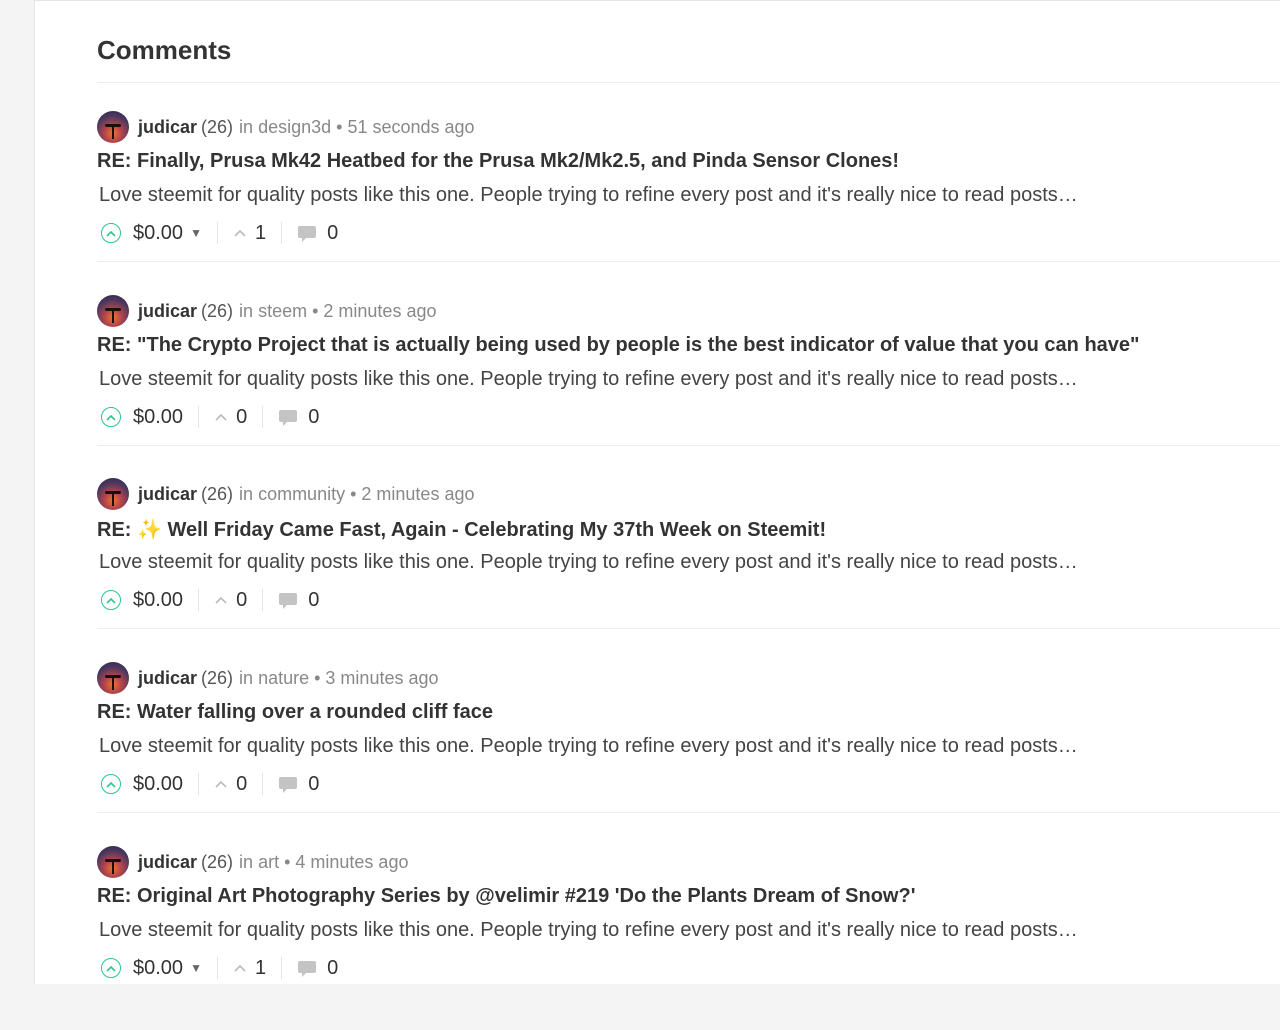 Image resolution: width=1280 pixels, height=1030 pixels. What do you see at coordinates (283, 678) in the screenshot?
I see `community-link: nature` at bounding box center [283, 678].